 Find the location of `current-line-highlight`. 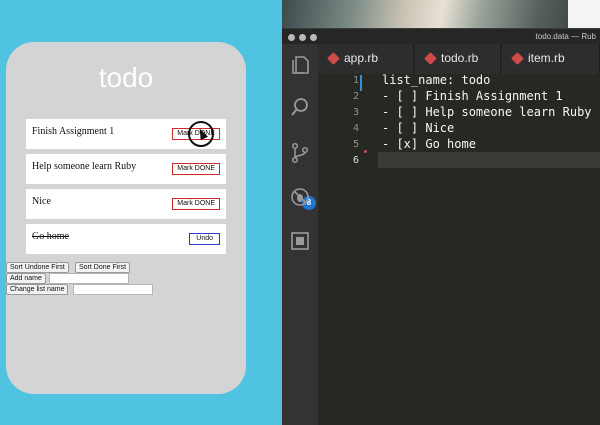

current-line-highlight is located at coordinates (489, 160).